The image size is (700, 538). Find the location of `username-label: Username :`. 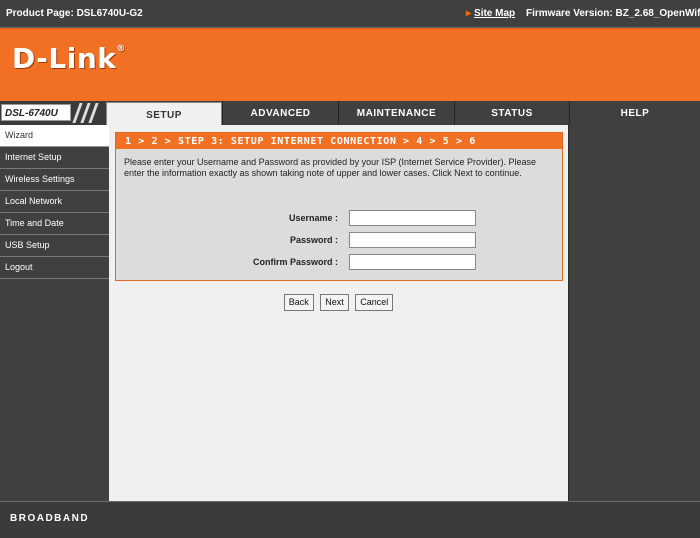

username-label: Username : is located at coordinates (313, 218).